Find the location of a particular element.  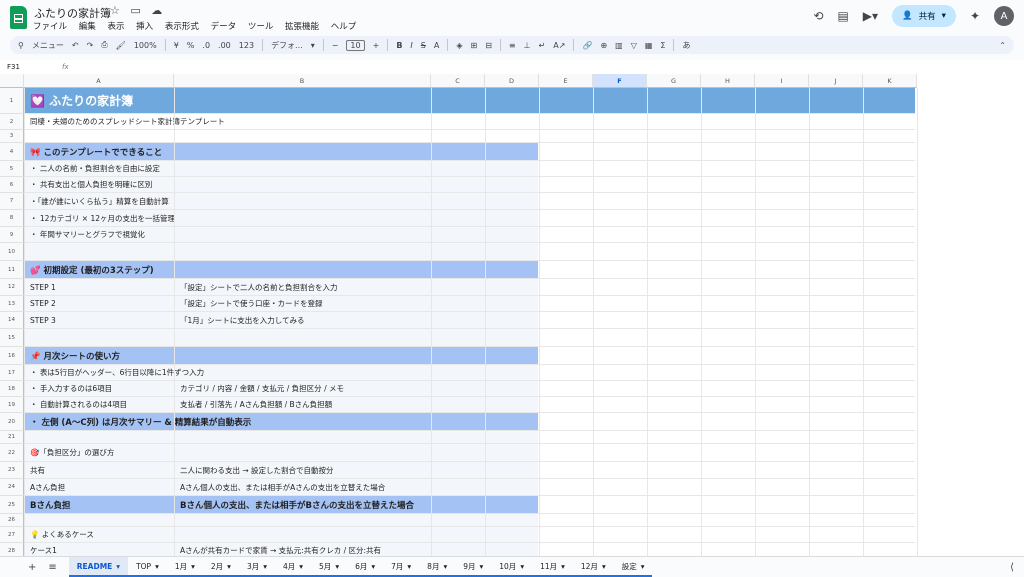

text-wrap-icon: ↵ is located at coordinates (542, 45).